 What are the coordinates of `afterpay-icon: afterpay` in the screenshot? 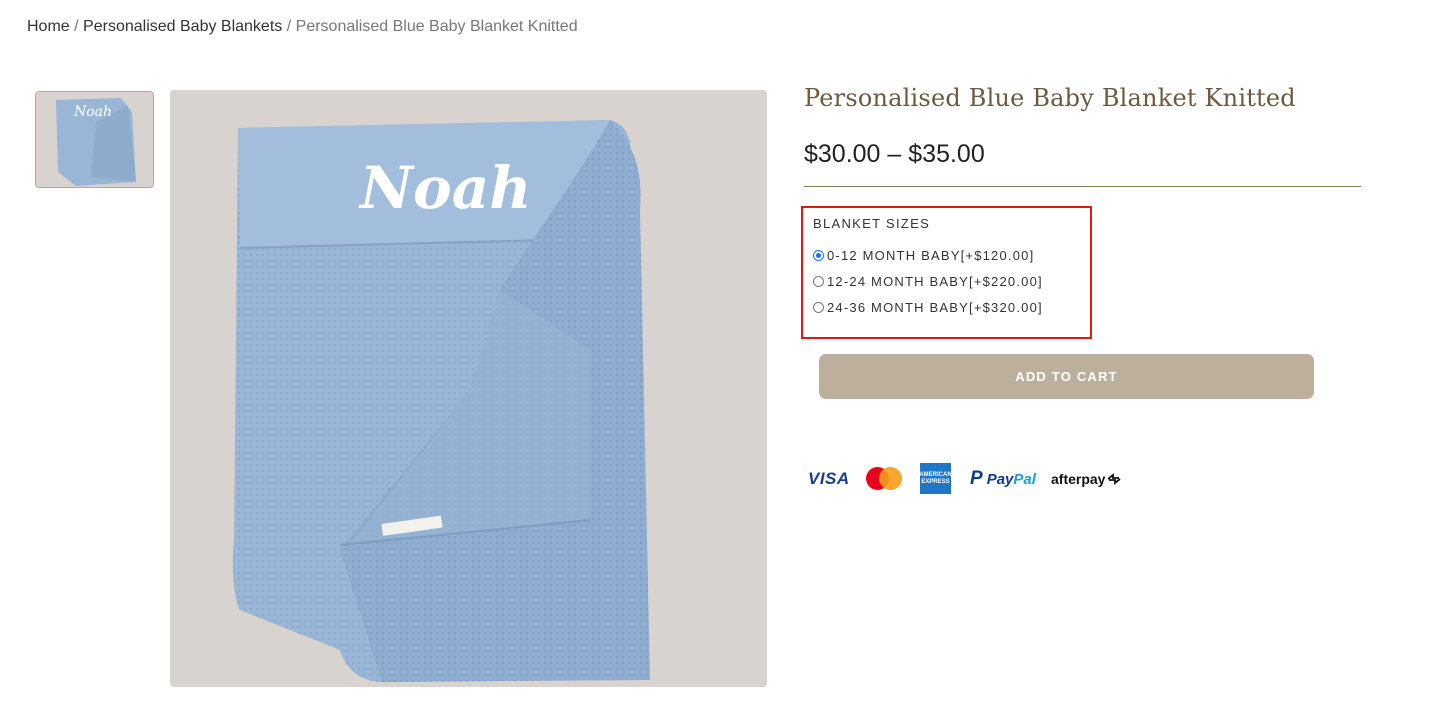 It's located at (1086, 479).